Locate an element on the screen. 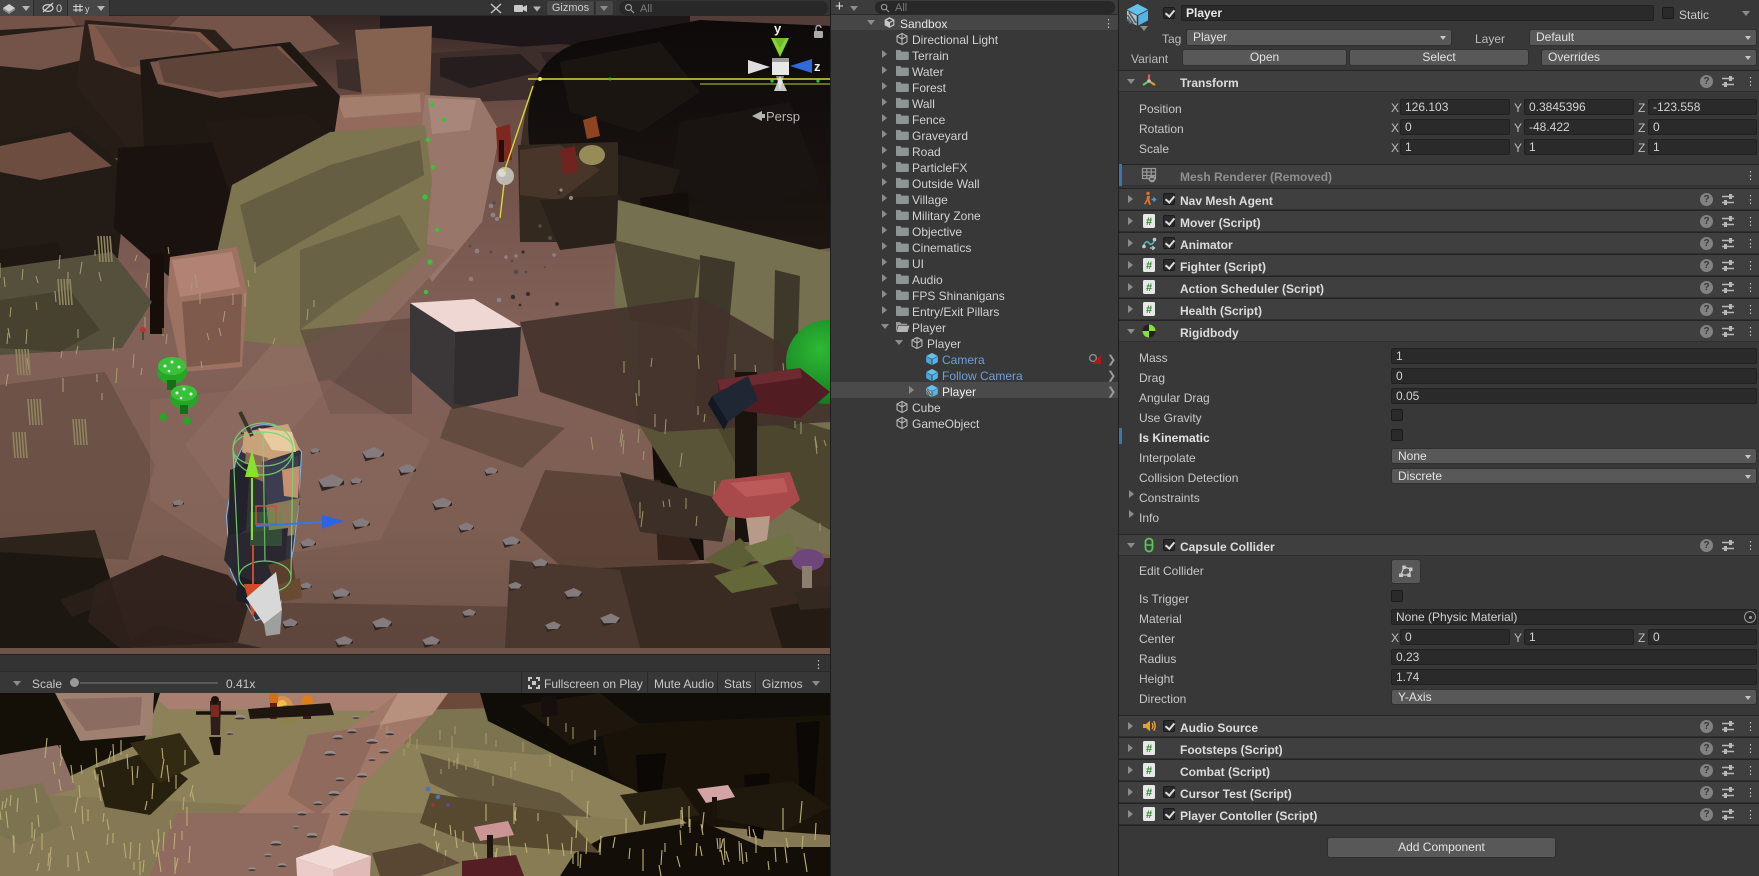  svg-text: 0 is located at coordinates (59, 9).